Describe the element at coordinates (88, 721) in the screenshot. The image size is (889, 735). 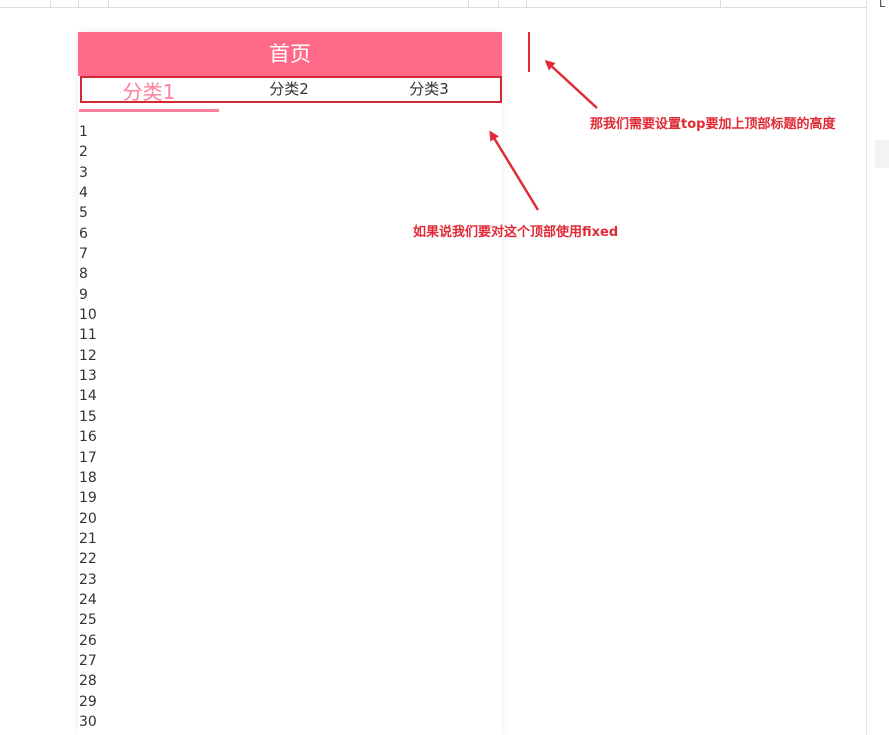
I see `list-item: 30` at that location.